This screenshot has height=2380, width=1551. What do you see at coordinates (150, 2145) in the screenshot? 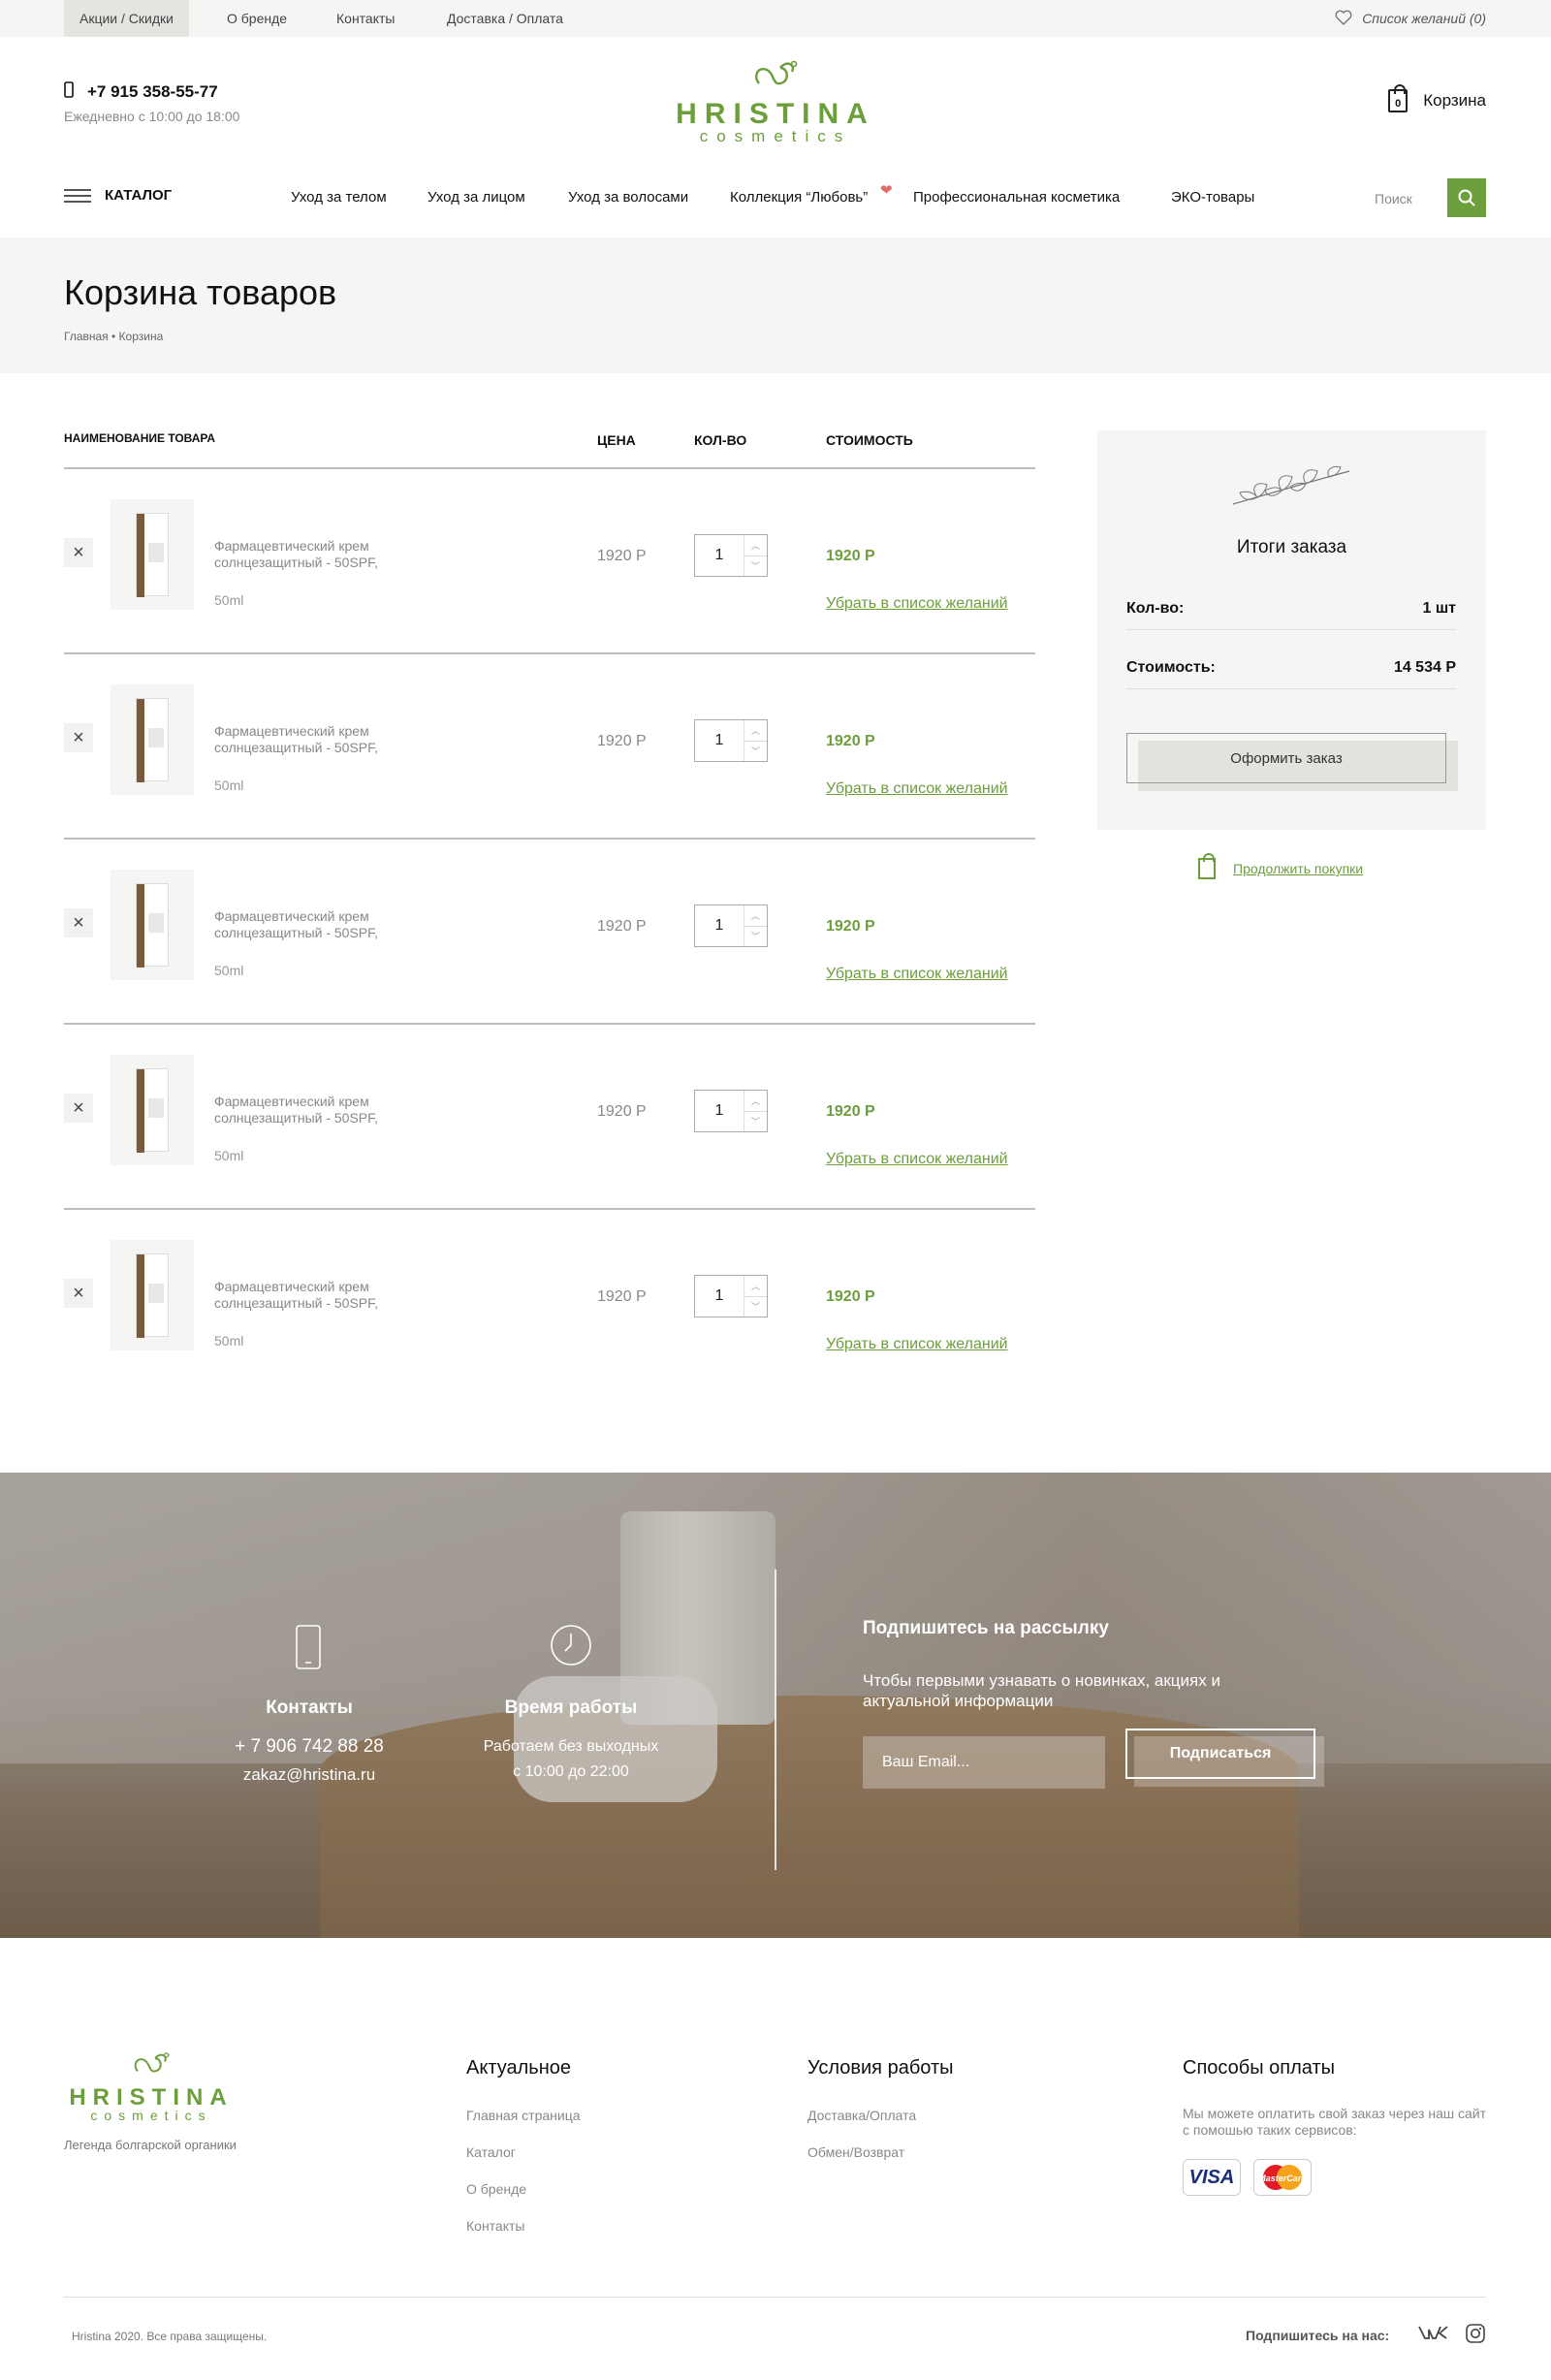
I see `footer-tagline: Легенда болгарской органики` at bounding box center [150, 2145].